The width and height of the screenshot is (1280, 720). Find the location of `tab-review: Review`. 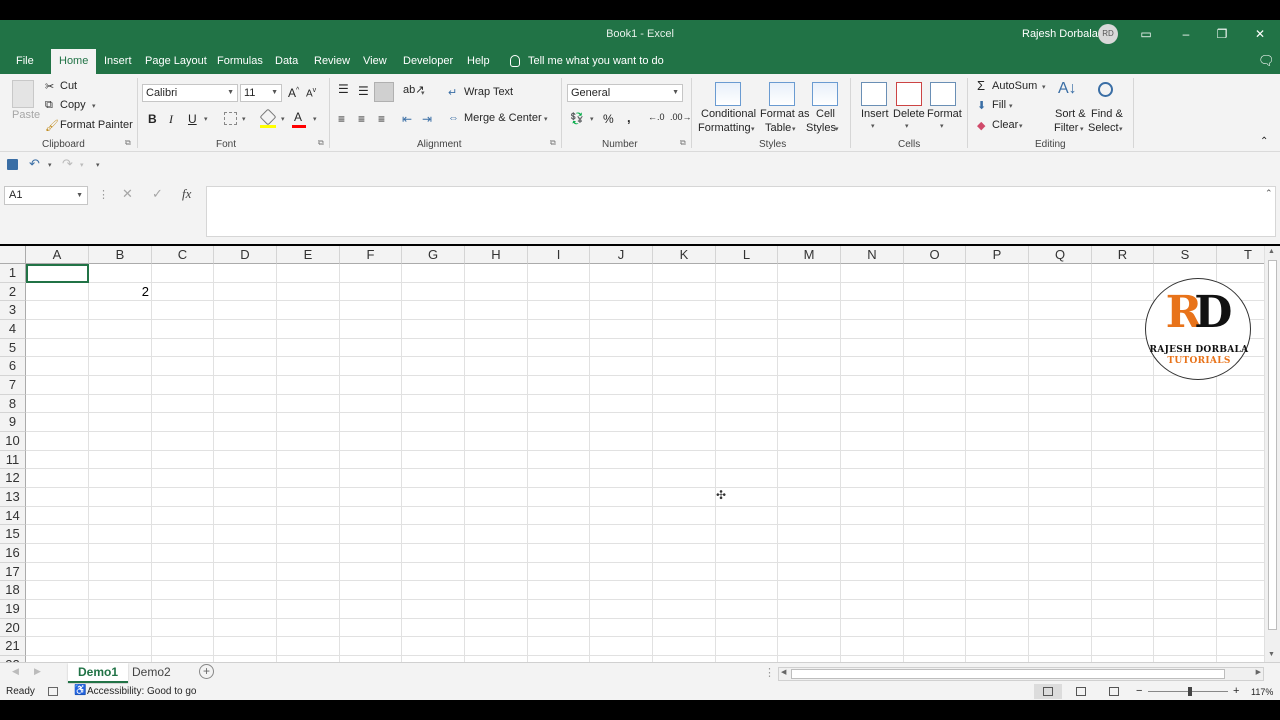

tab-review: Review is located at coordinates (332, 61).